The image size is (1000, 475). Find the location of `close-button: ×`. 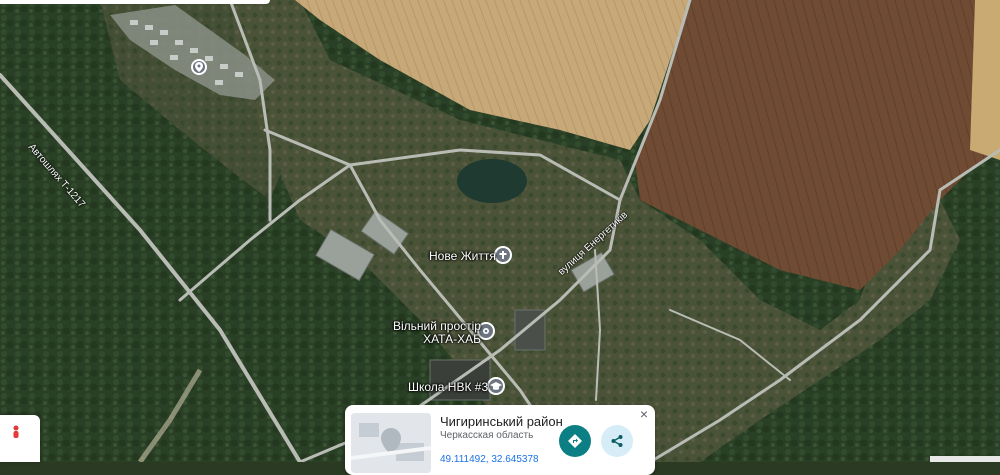

close-button: × is located at coordinates (644, 414).